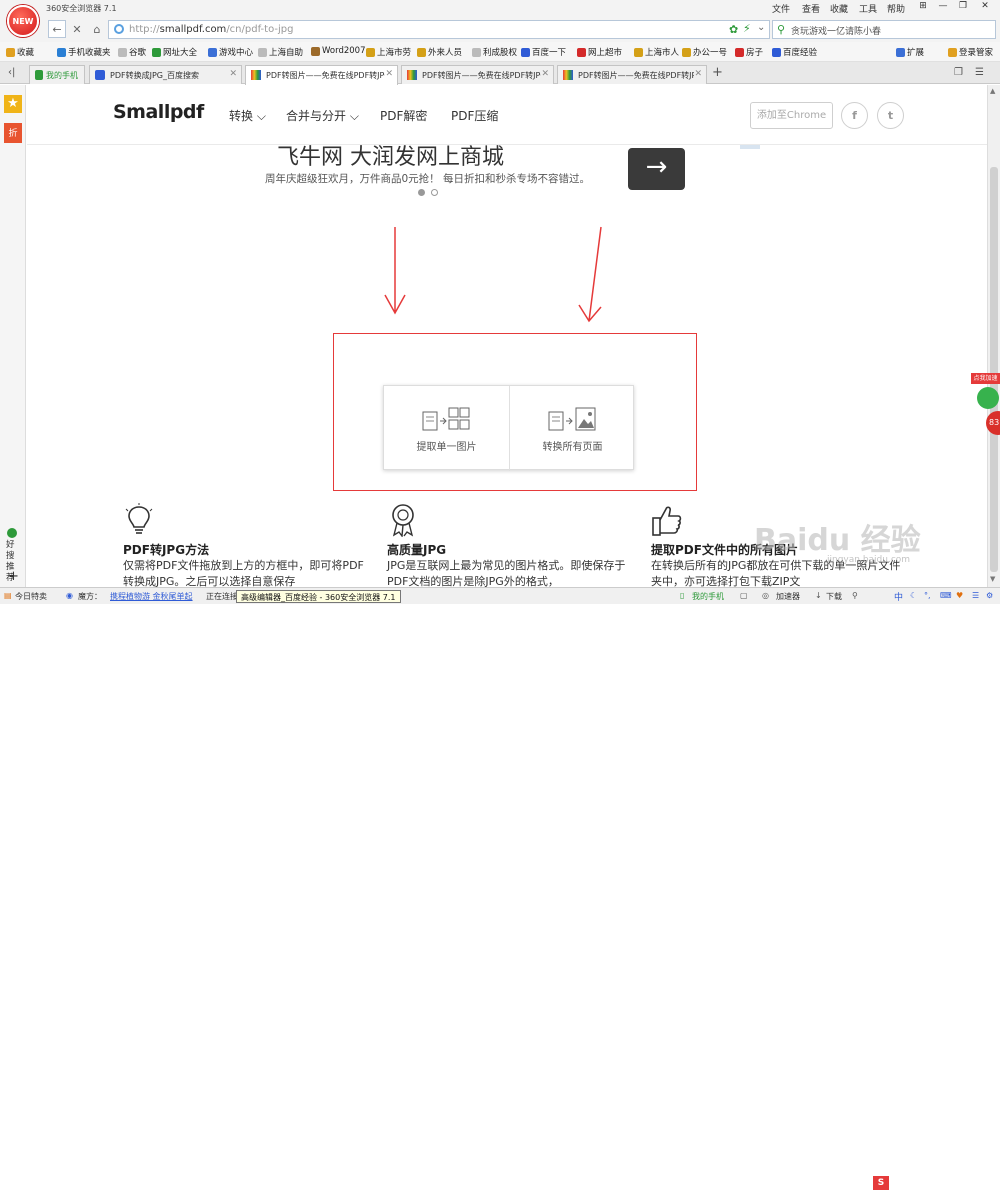  Describe the element at coordinates (854, 115) in the screenshot. I see `facebook-icon: f` at that location.